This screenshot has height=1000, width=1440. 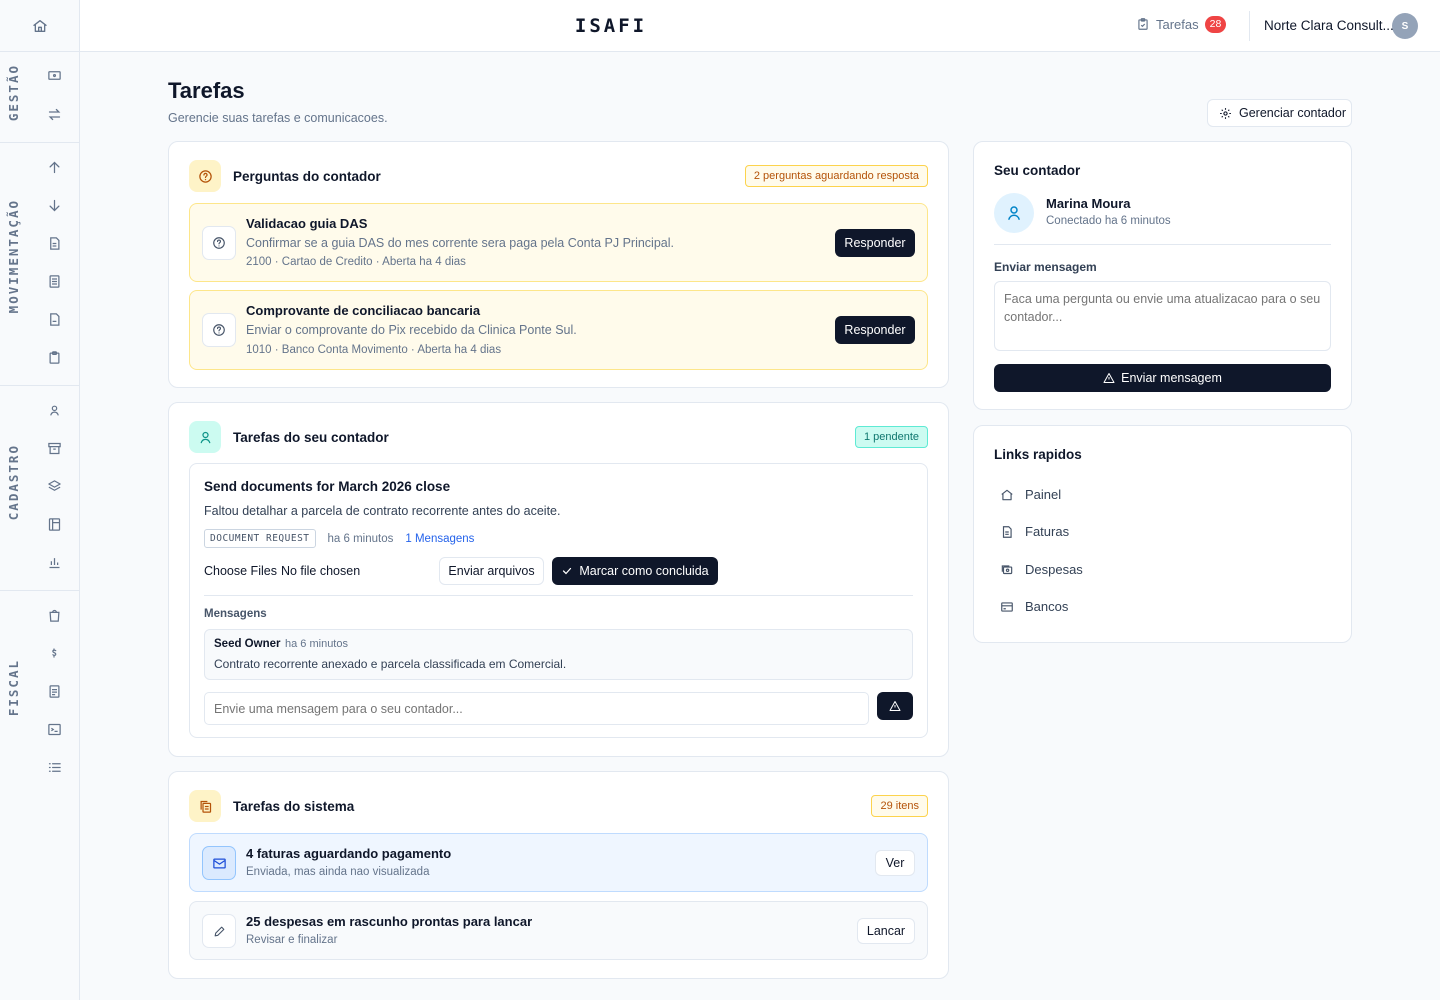 What do you see at coordinates (439, 539) in the screenshot?
I see `messages-link: 1 Mensagens` at bounding box center [439, 539].